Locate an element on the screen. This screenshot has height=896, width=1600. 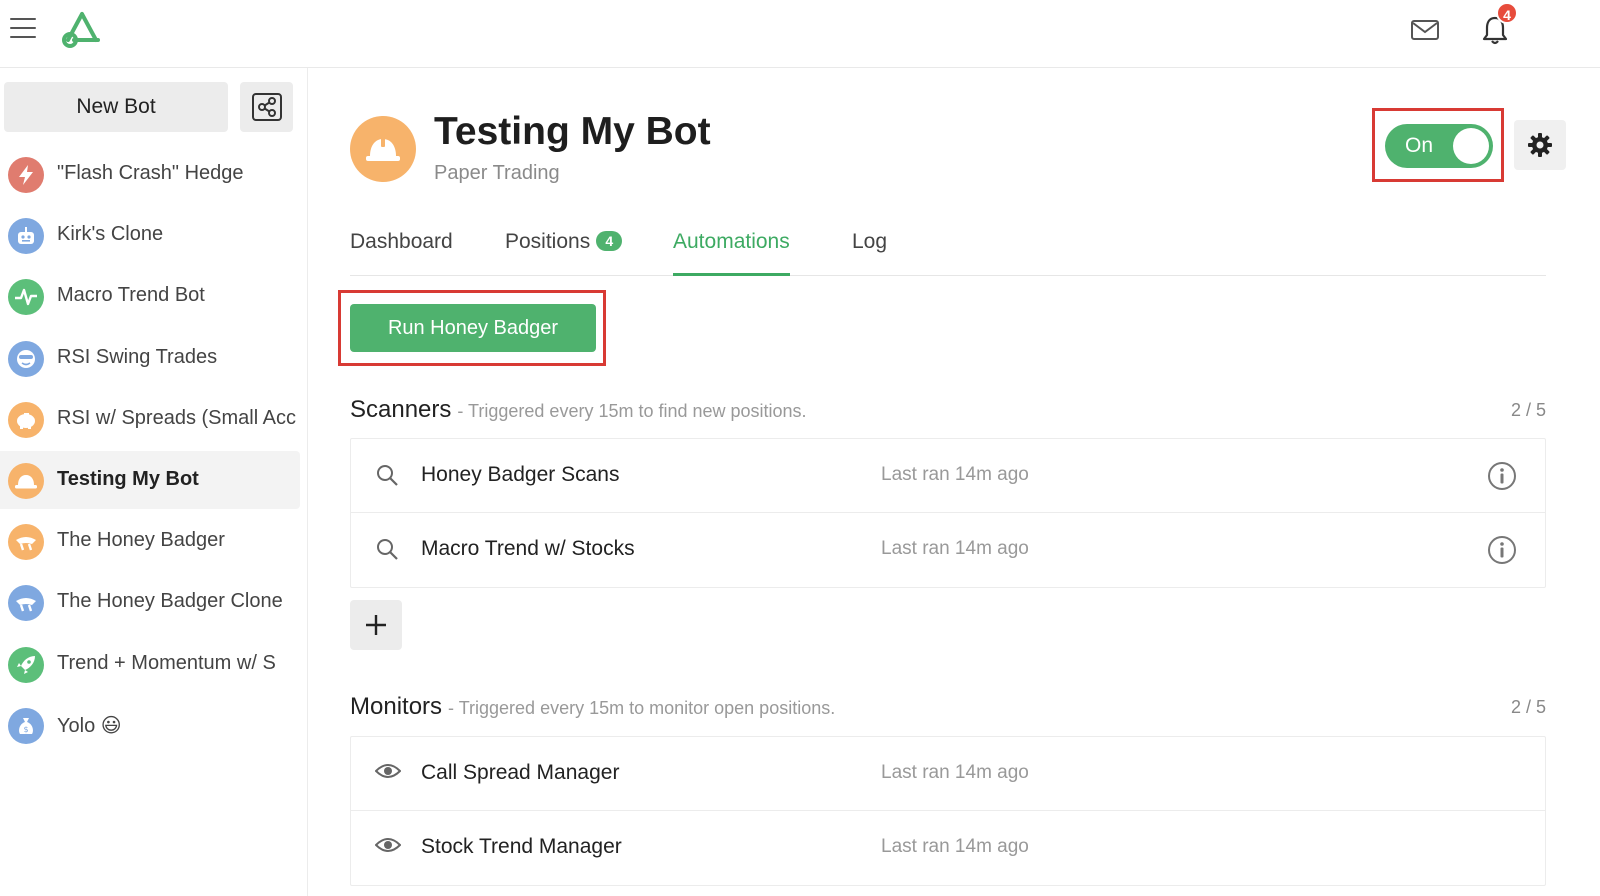
notification-badge: 4 is located at coordinates (1507, 13).